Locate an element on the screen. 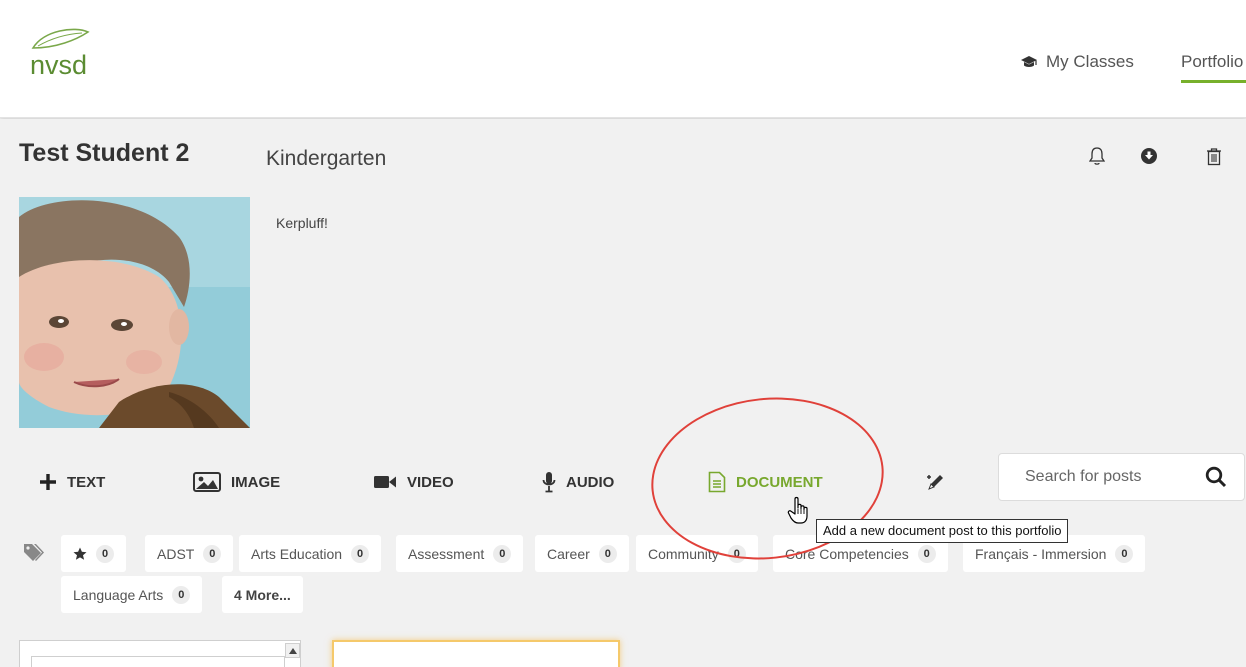 The width and height of the screenshot is (1246, 667). nav-my-classes: My Classes is located at coordinates (1077, 62).